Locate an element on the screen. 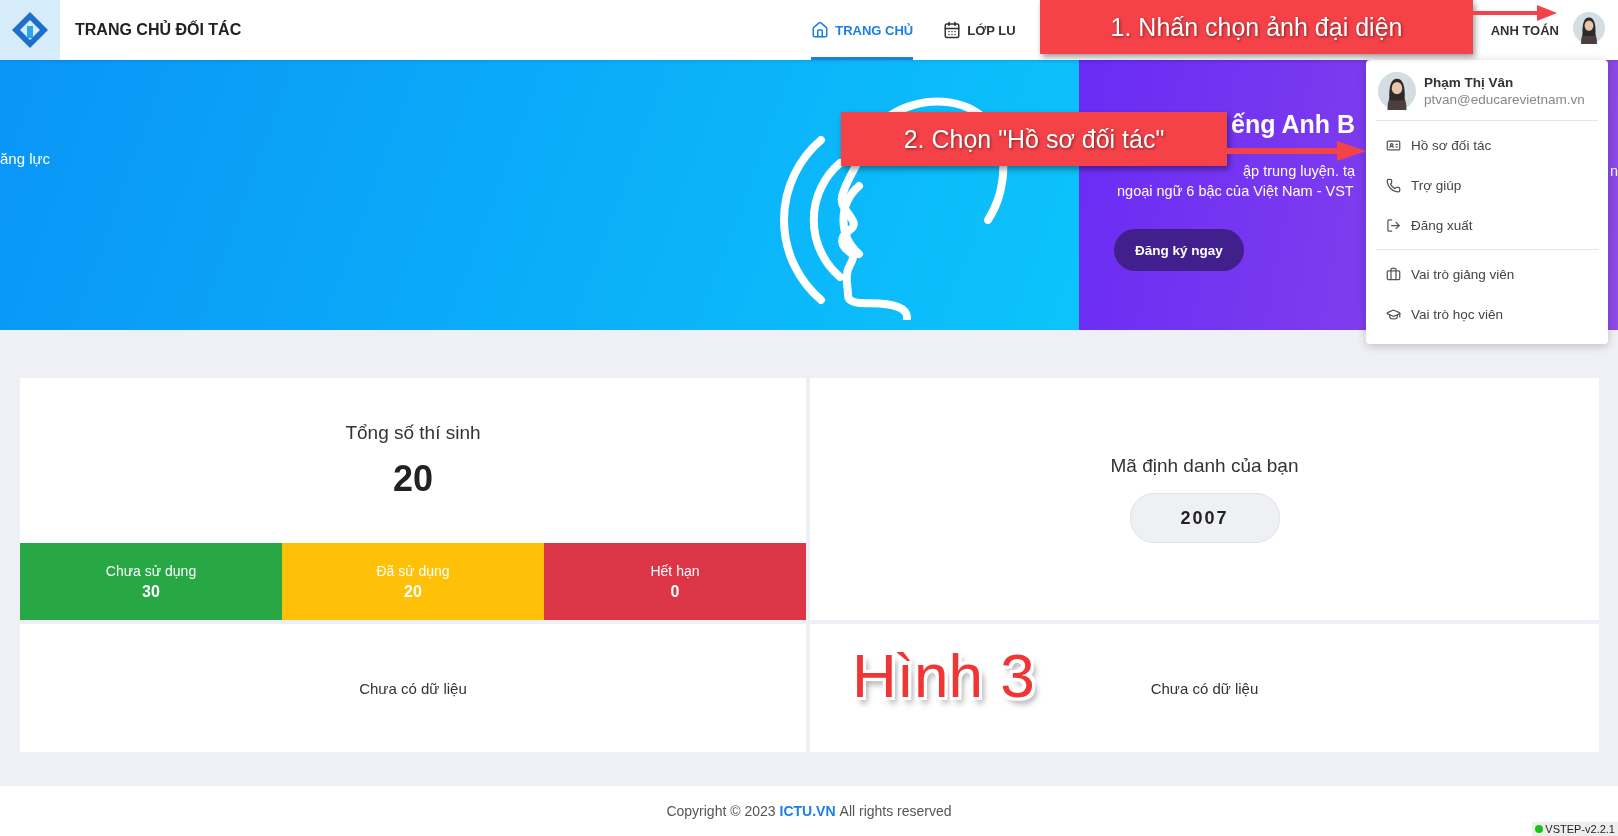  status-value: 30 is located at coordinates (151, 591).